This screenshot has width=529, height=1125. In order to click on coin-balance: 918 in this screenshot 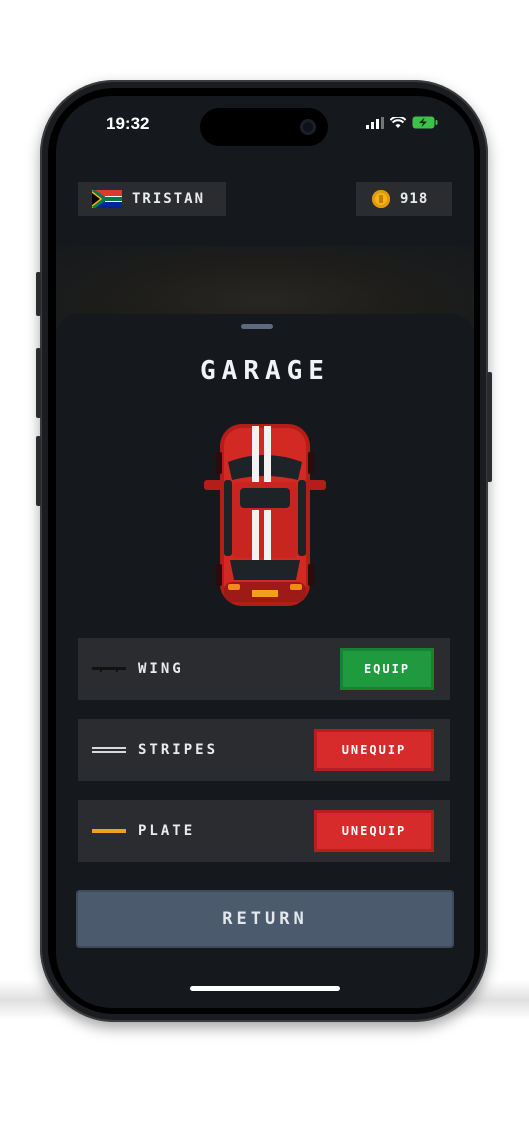, I will do `click(404, 199)`.